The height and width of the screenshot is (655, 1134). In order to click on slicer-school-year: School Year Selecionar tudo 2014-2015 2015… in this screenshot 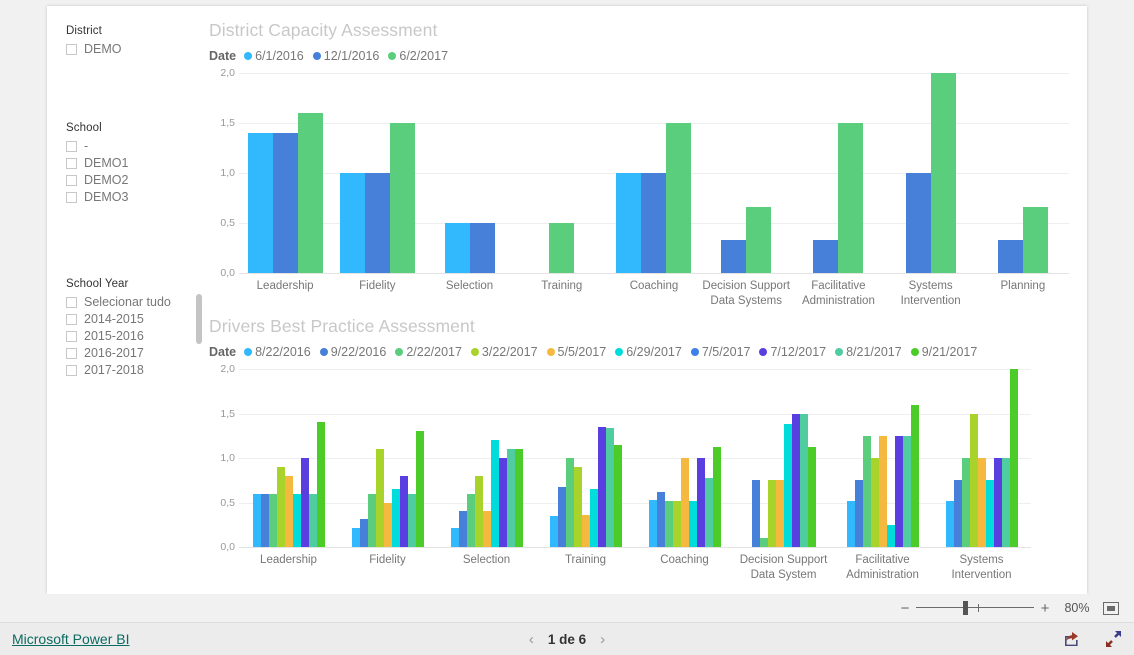, I will do `click(141, 328)`.